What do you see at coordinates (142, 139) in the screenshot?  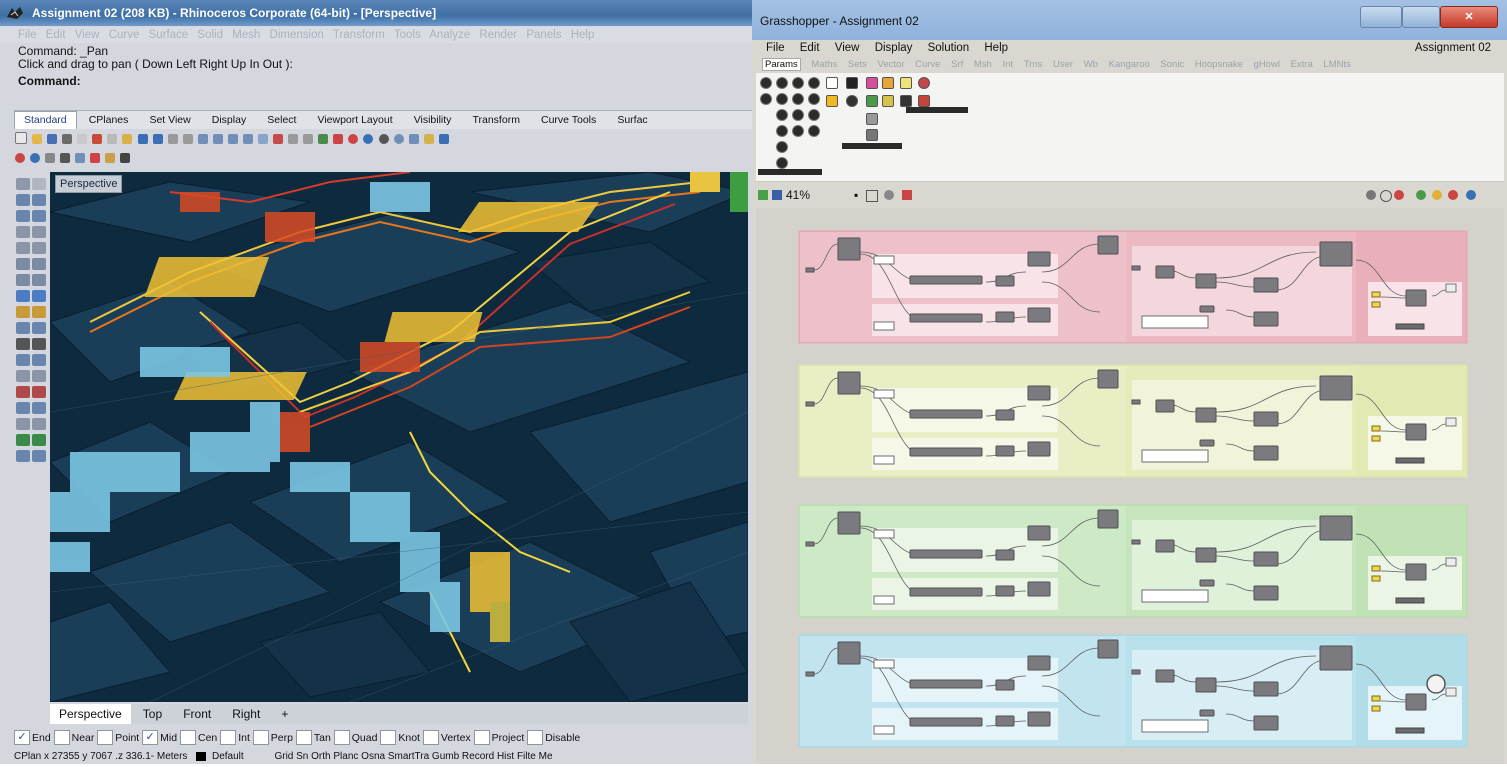 I see `undo-icon` at bounding box center [142, 139].